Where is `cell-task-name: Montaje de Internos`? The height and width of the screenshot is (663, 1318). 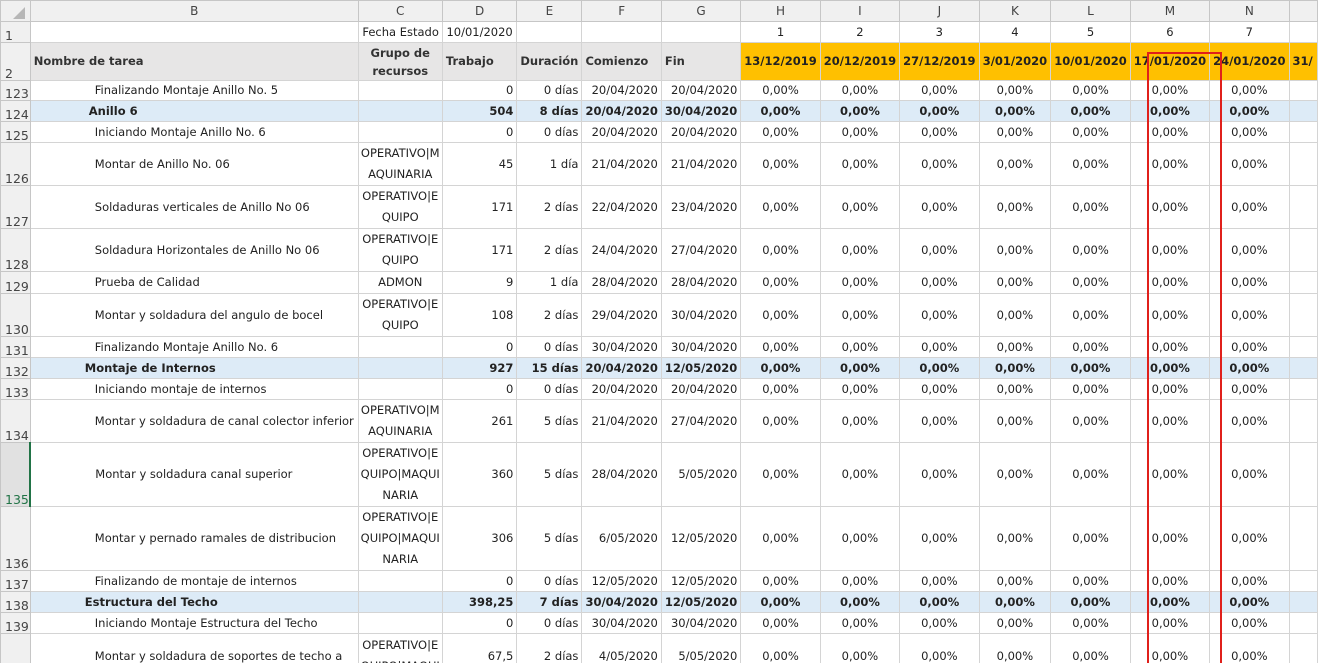 cell-task-name: Montaje de Internos is located at coordinates (194, 368).